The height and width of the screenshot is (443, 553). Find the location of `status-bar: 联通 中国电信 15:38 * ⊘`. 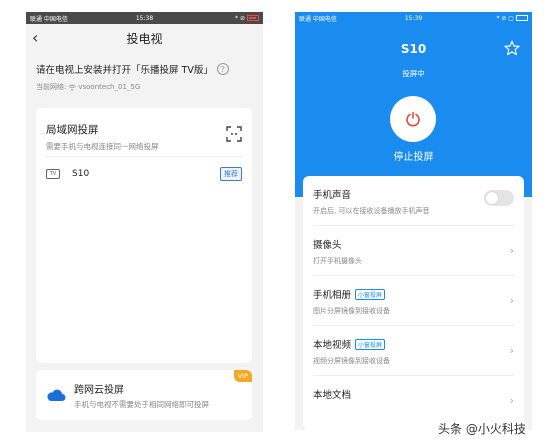

status-bar: 联通 中国电信 15:38 * ⊘ is located at coordinates (144, 18).